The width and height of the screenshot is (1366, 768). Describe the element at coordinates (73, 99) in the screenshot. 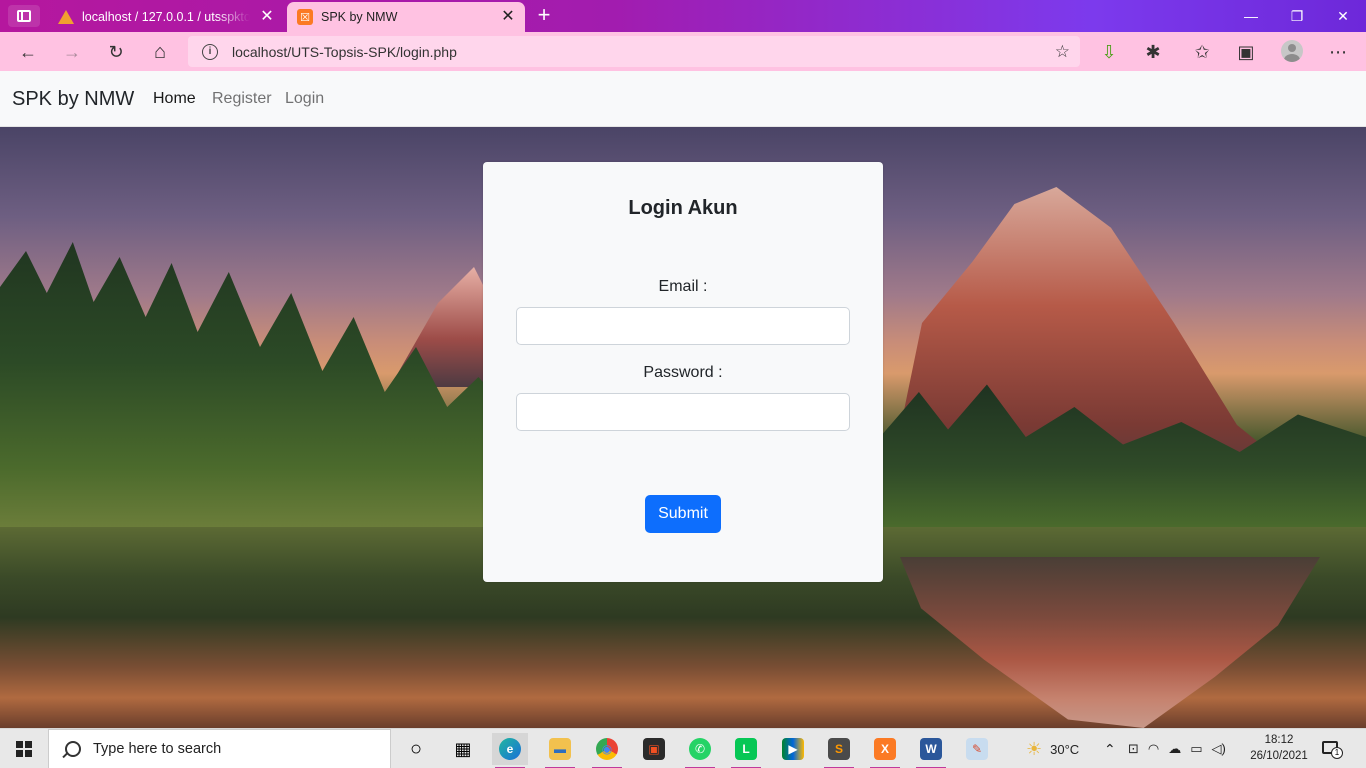

I see `site-brand: SPK by NMW` at that location.